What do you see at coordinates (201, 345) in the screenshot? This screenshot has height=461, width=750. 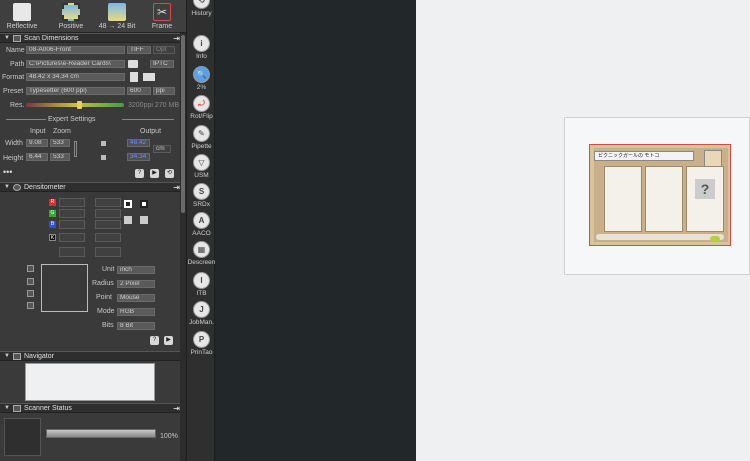 I see `tool-printao-button: P PrinTao` at bounding box center [201, 345].